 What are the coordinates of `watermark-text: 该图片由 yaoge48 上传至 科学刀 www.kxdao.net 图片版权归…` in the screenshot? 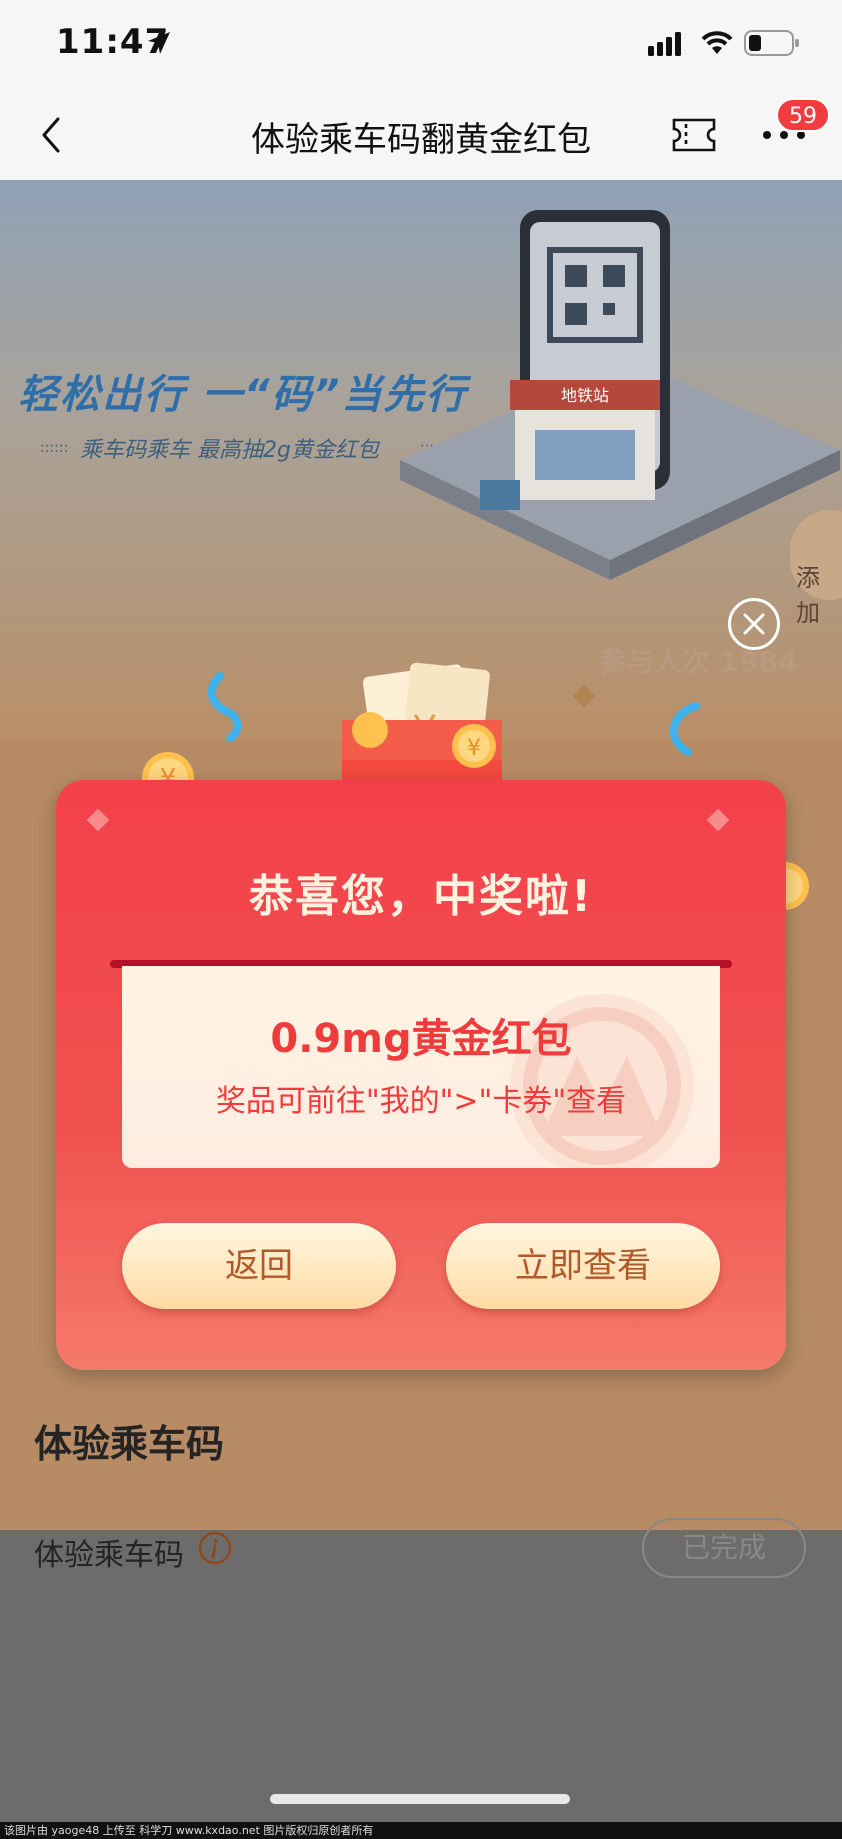 It's located at (189, 1830).